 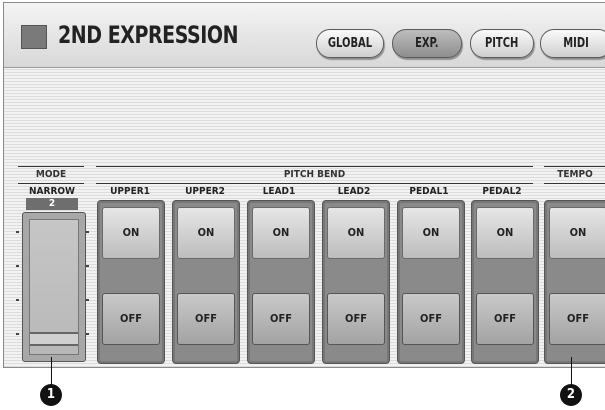 What do you see at coordinates (51, 395) in the screenshot?
I see `callout-1: 1` at bounding box center [51, 395].